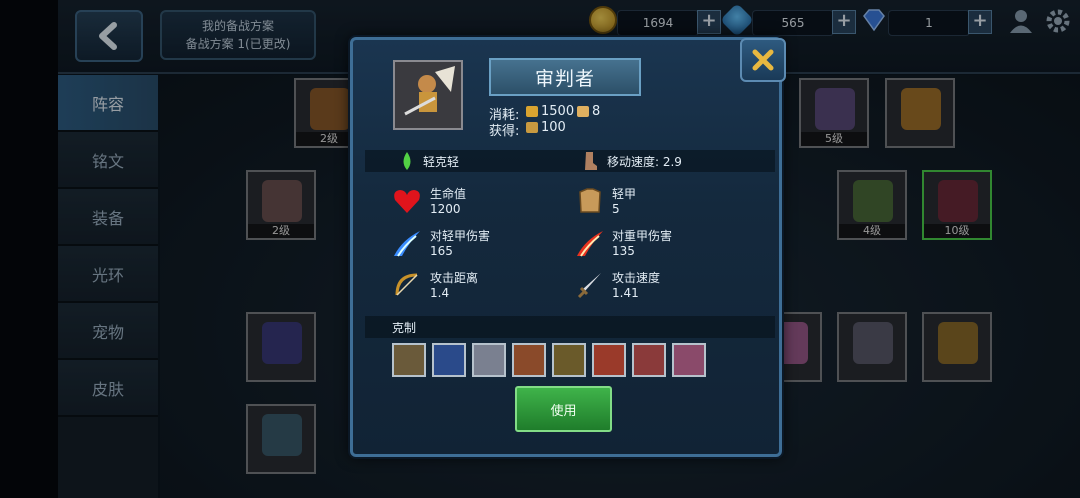 Image resolution: width=1080 pixels, height=498 pixels. What do you see at coordinates (532, 127) in the screenshot?
I see `reward-icon` at bounding box center [532, 127].